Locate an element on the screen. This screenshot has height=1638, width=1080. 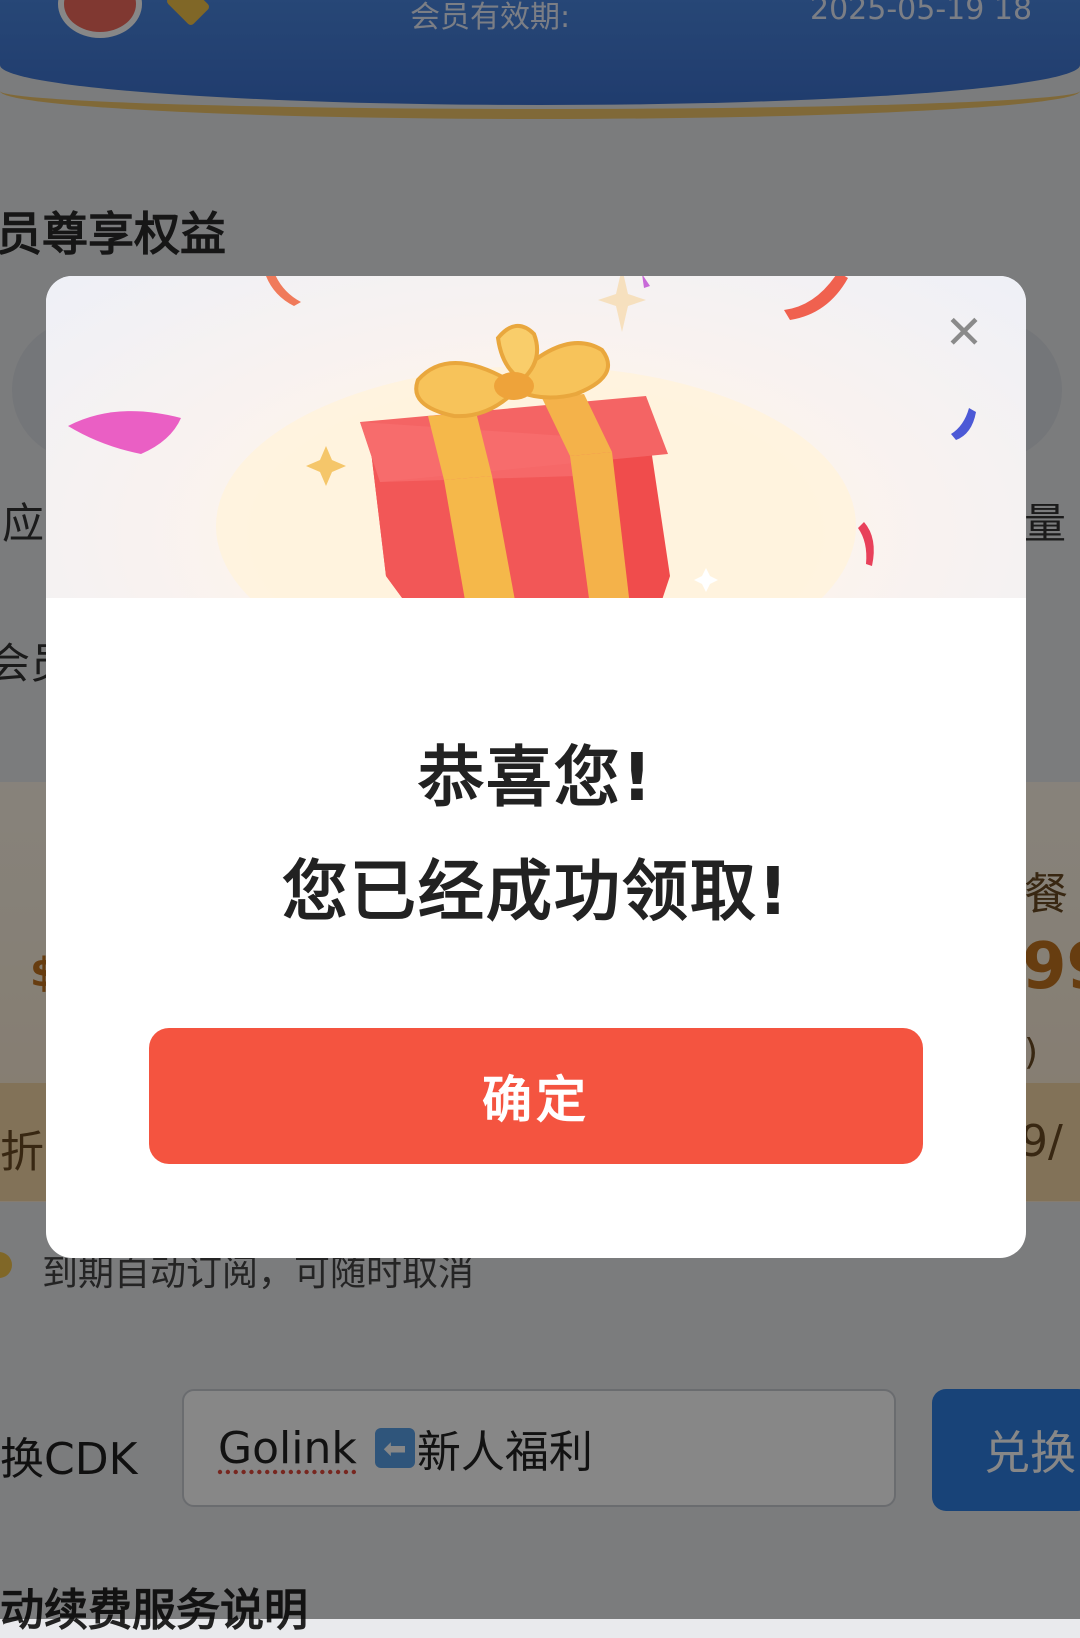
close-button: ✕ is located at coordinates (964, 332).